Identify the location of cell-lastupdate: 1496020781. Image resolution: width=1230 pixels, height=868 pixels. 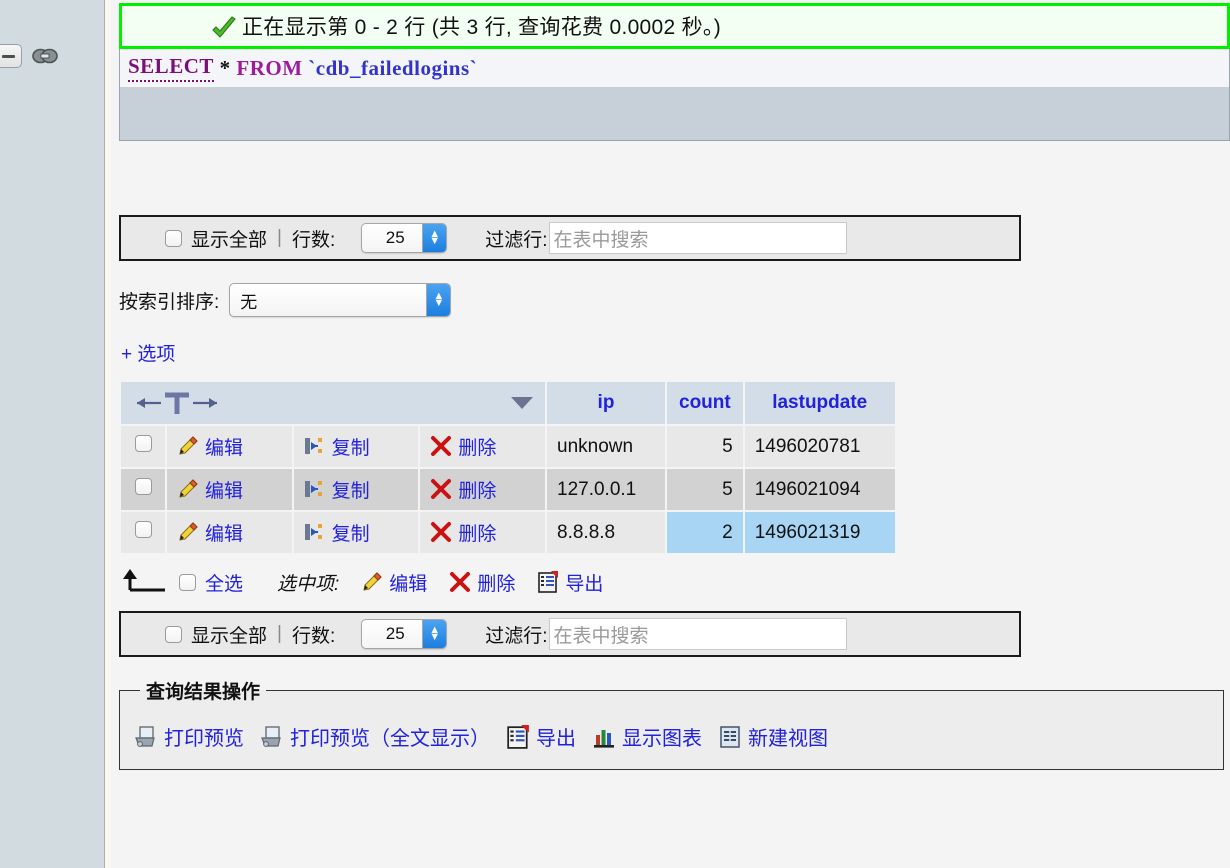
(819, 446).